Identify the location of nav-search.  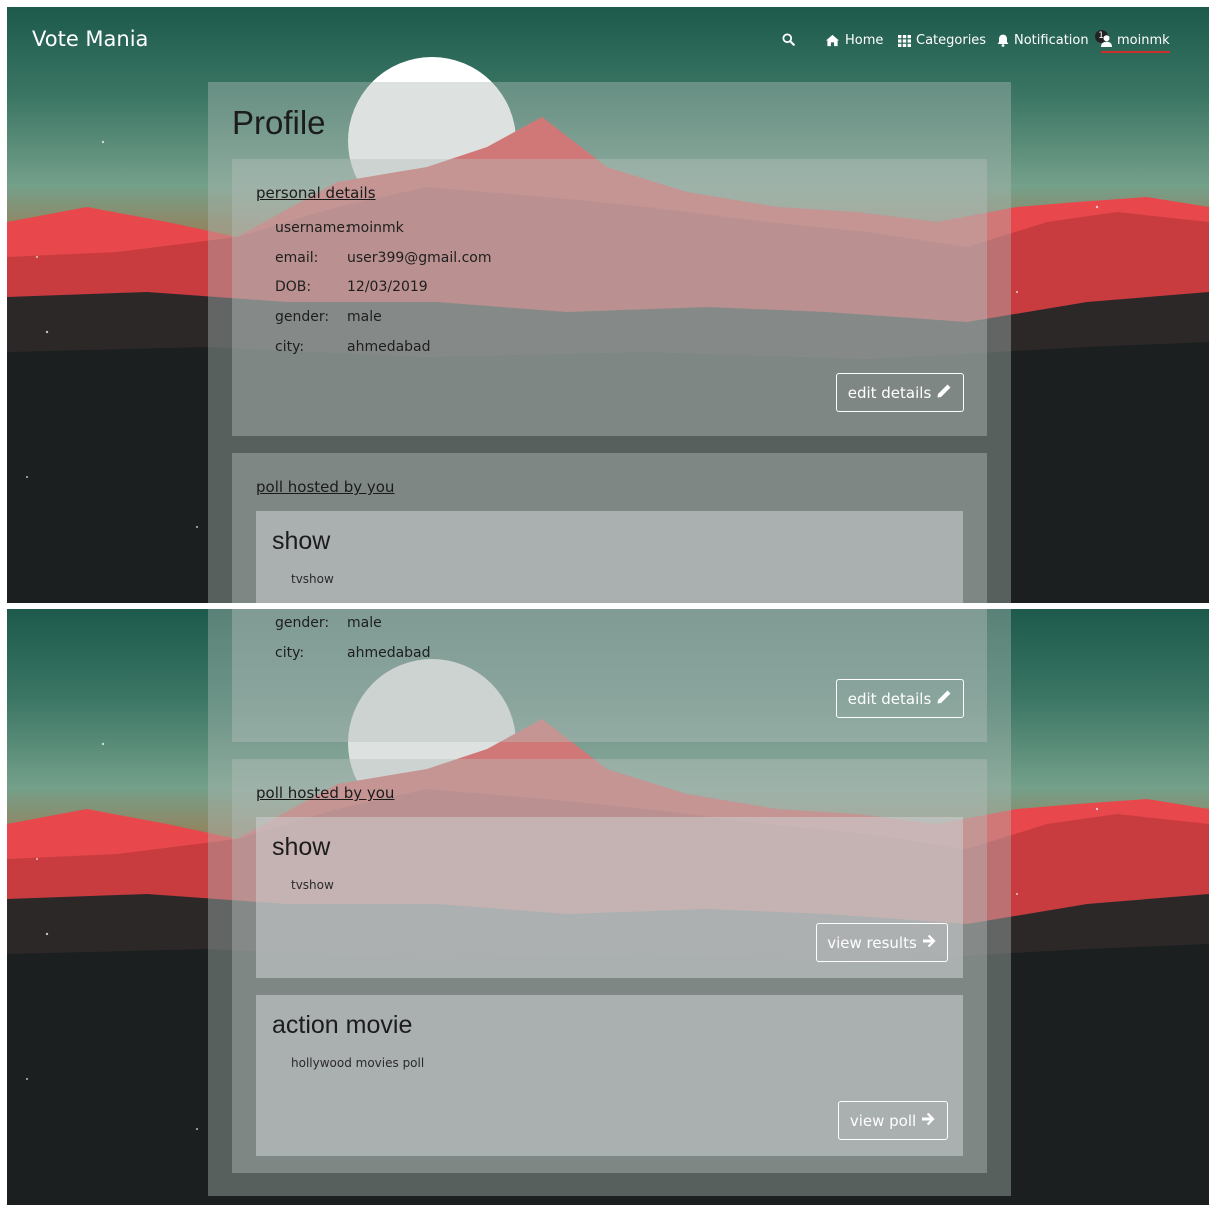
(788, 39).